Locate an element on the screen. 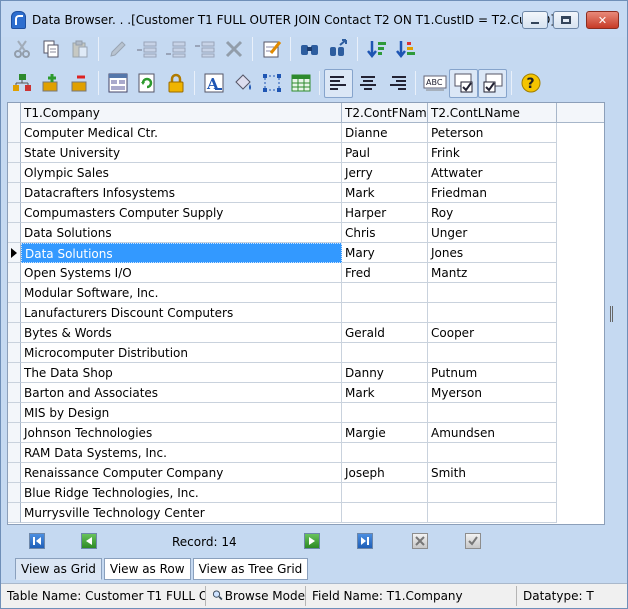 The image size is (628, 609). cell-last-name: Peterson is located at coordinates (492, 133).